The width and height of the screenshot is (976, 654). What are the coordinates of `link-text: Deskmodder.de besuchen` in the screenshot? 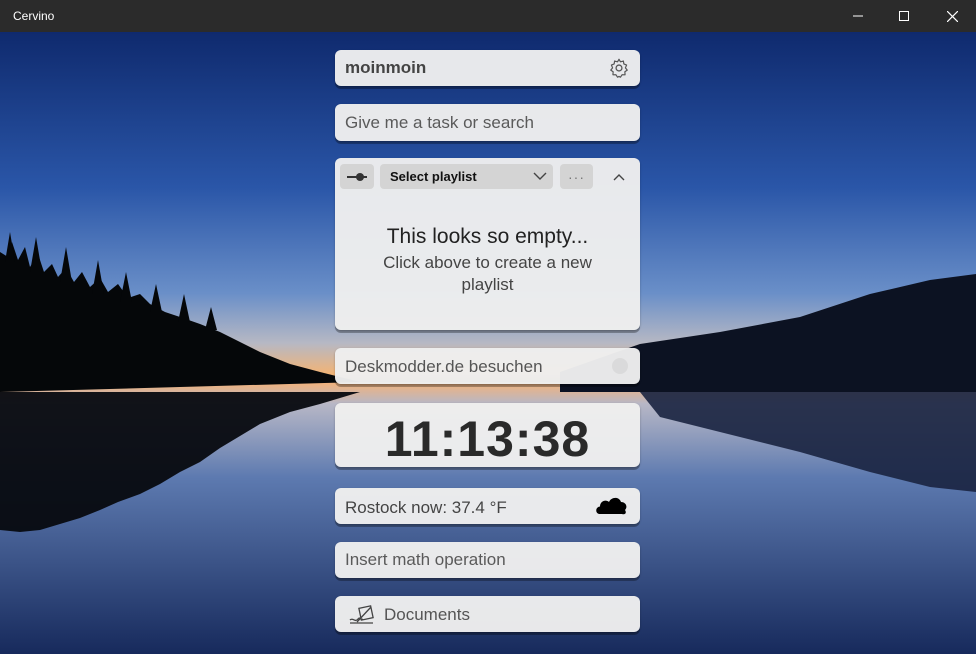 It's located at (444, 366).